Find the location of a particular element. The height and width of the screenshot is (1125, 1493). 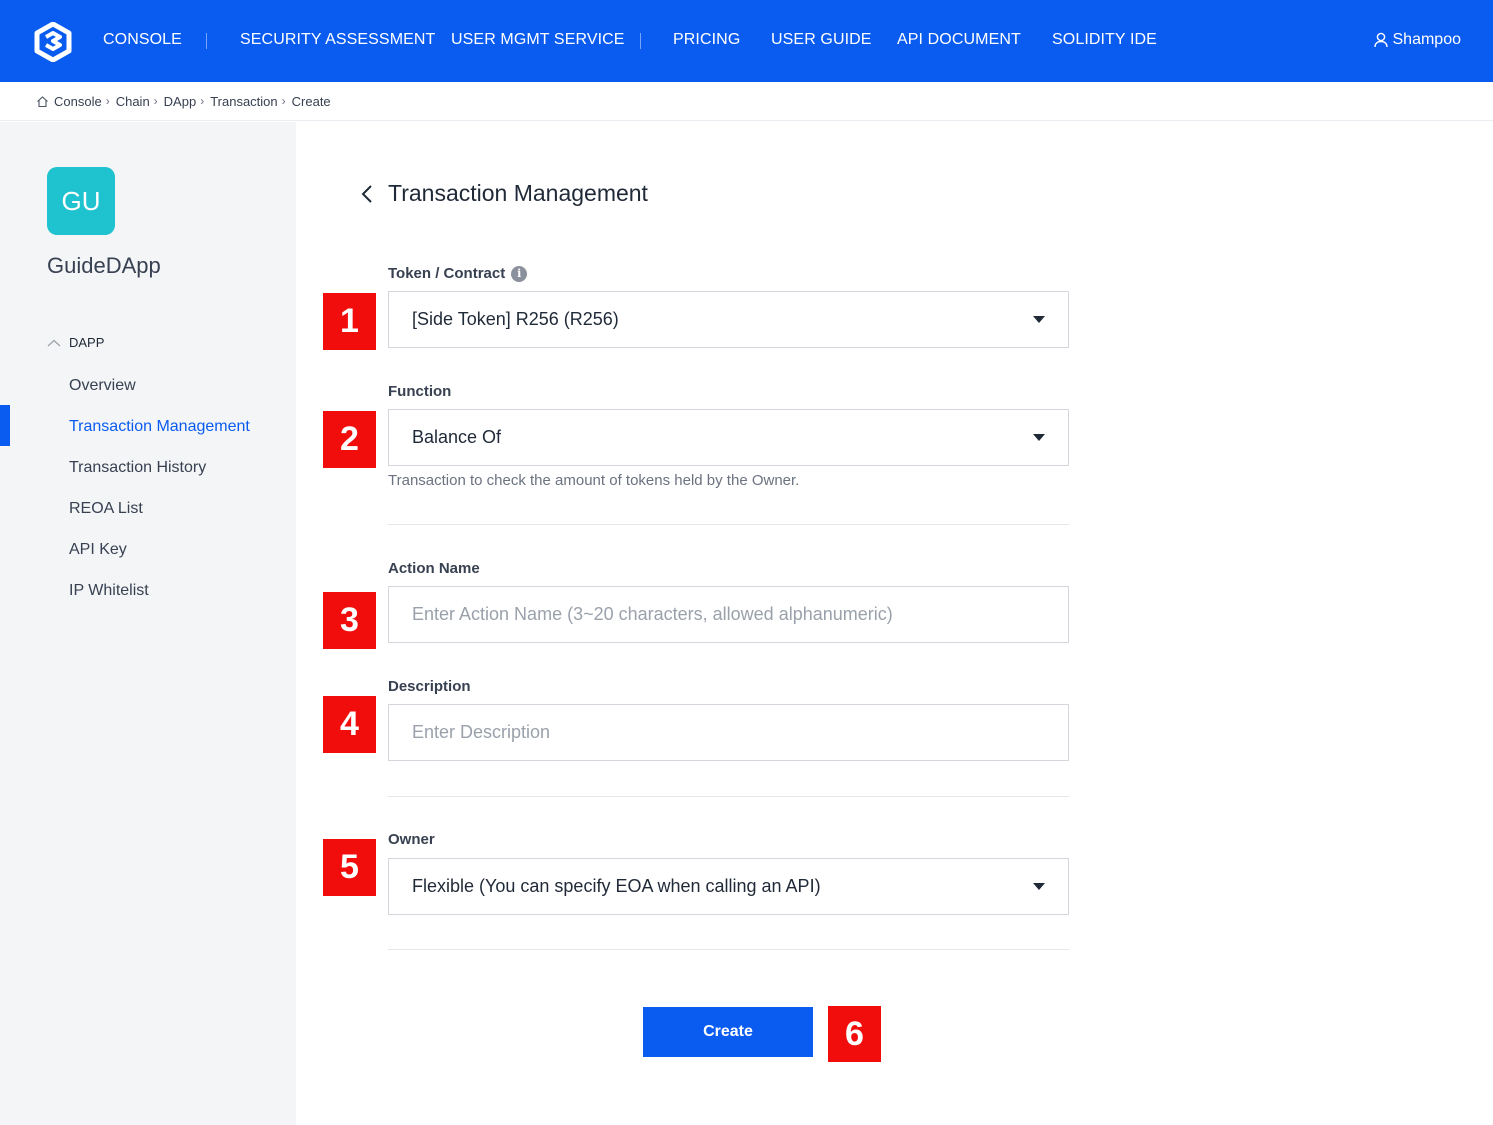

description-field is located at coordinates (728, 732).